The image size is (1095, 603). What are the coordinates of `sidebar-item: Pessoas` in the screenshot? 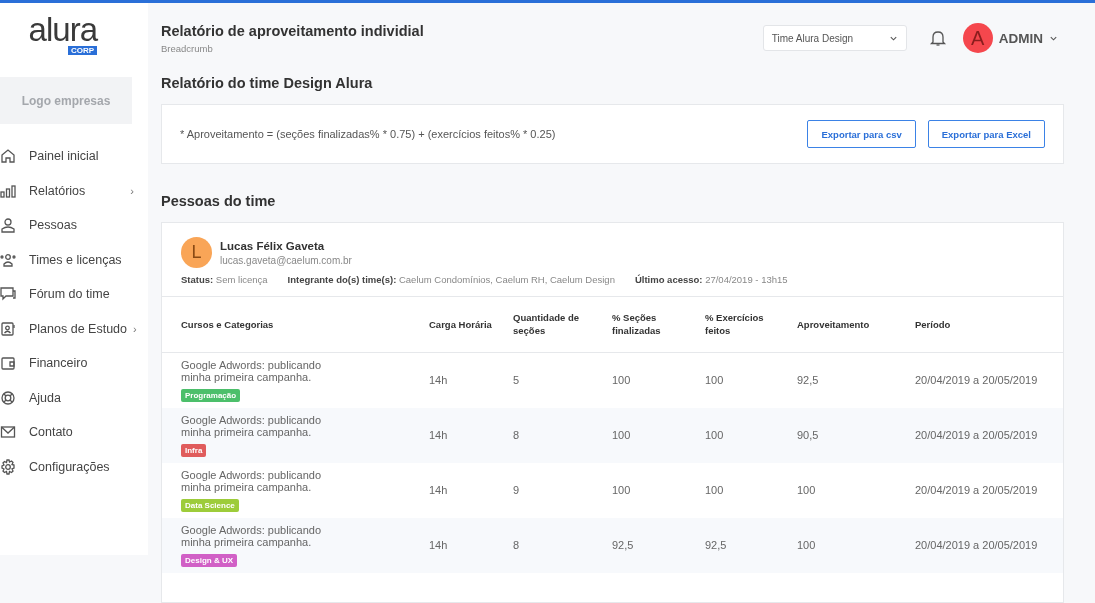 It's located at (53, 225).